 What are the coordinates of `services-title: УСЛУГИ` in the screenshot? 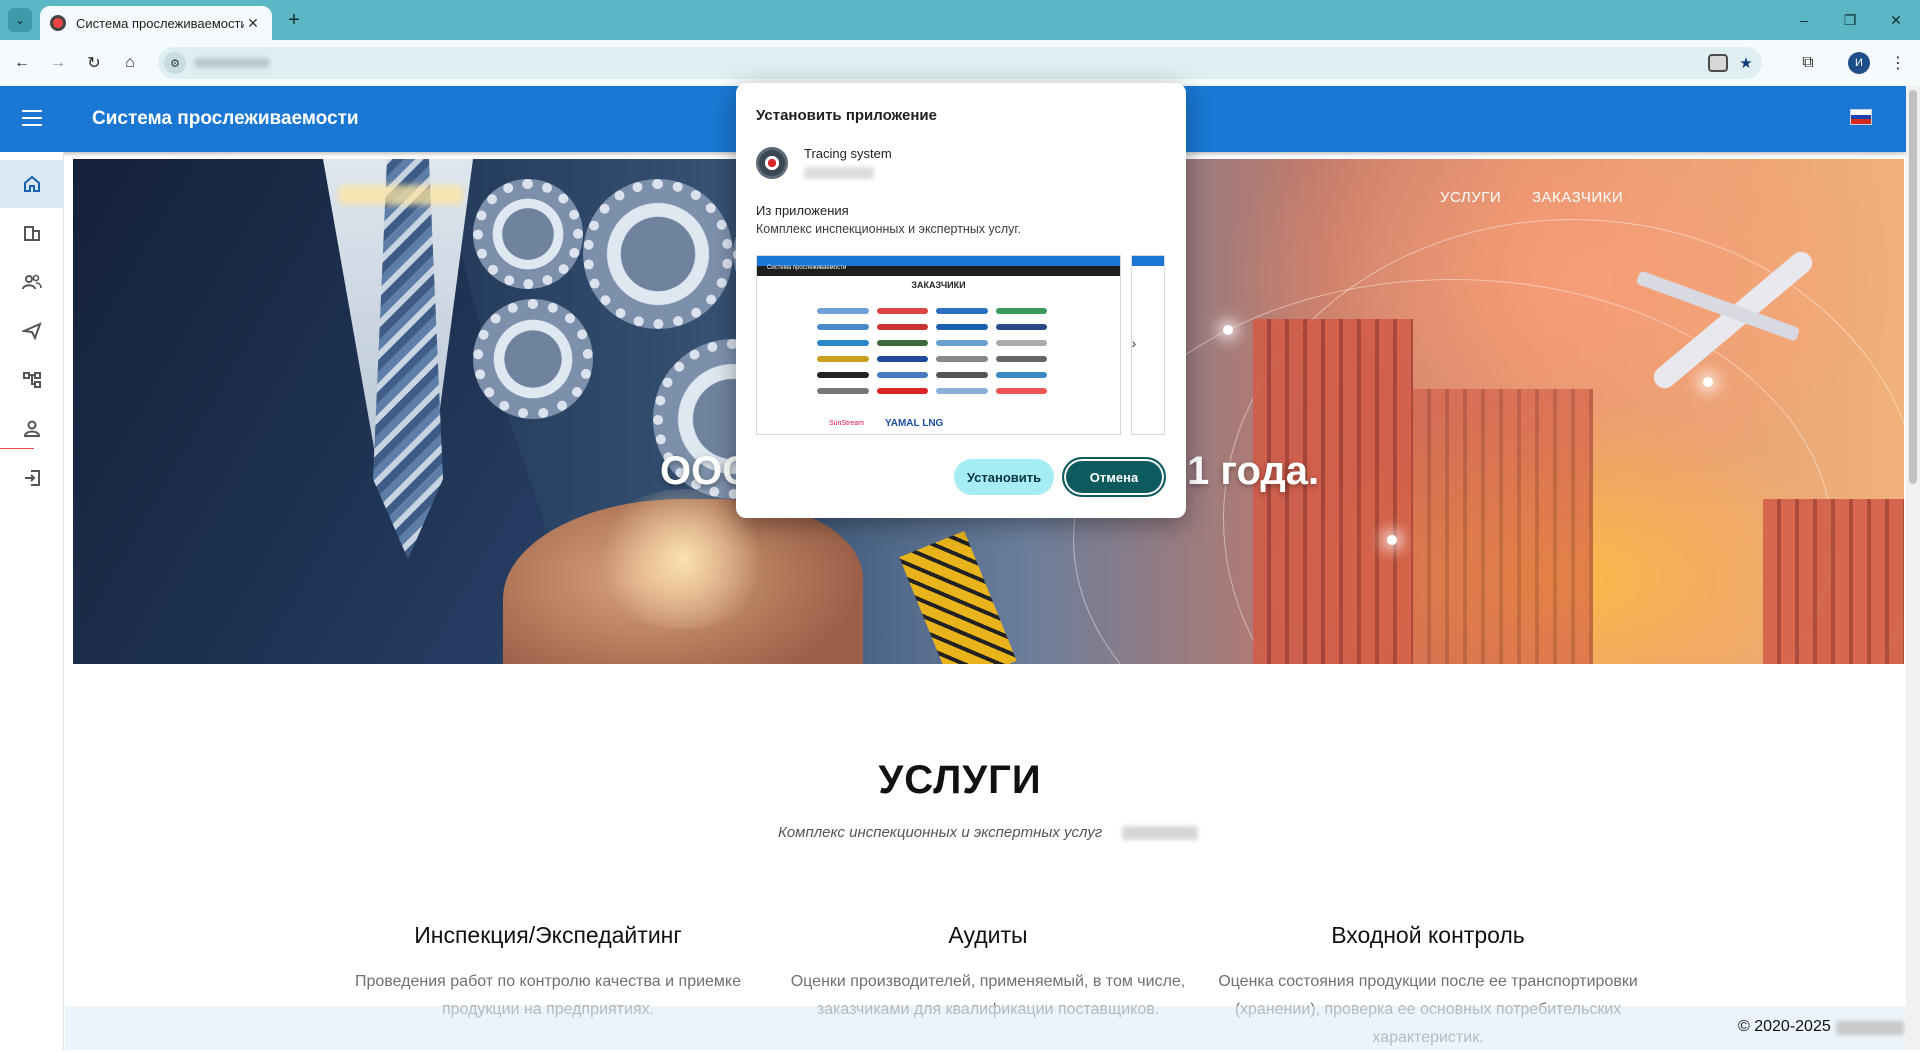 It's located at (960, 780).